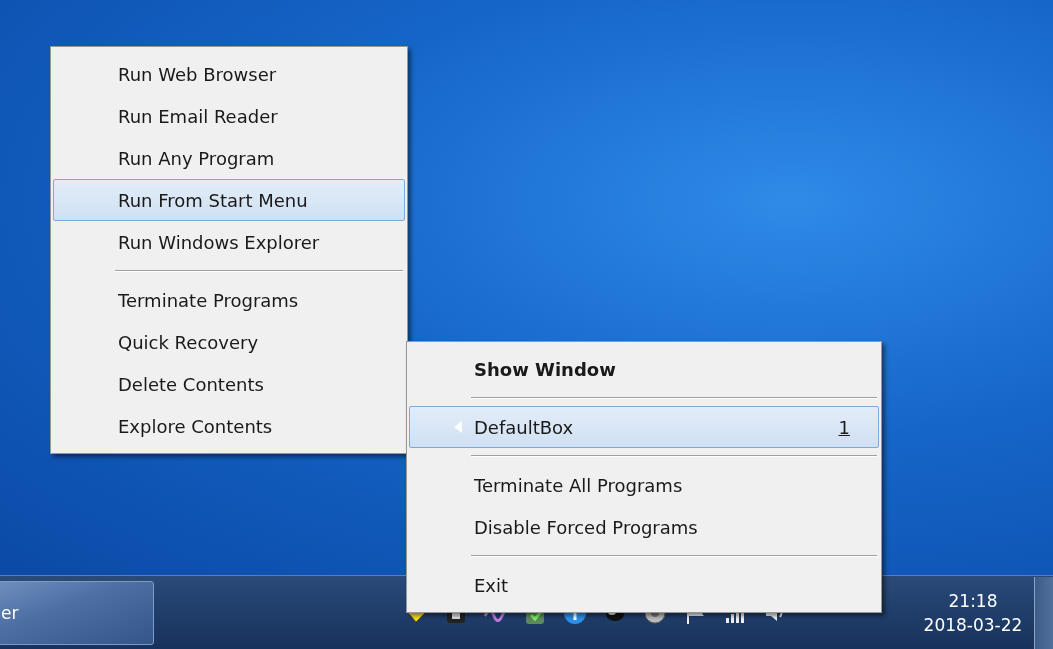 The height and width of the screenshot is (649, 1053). I want to click on clock-time: 21:18, so click(973, 600).